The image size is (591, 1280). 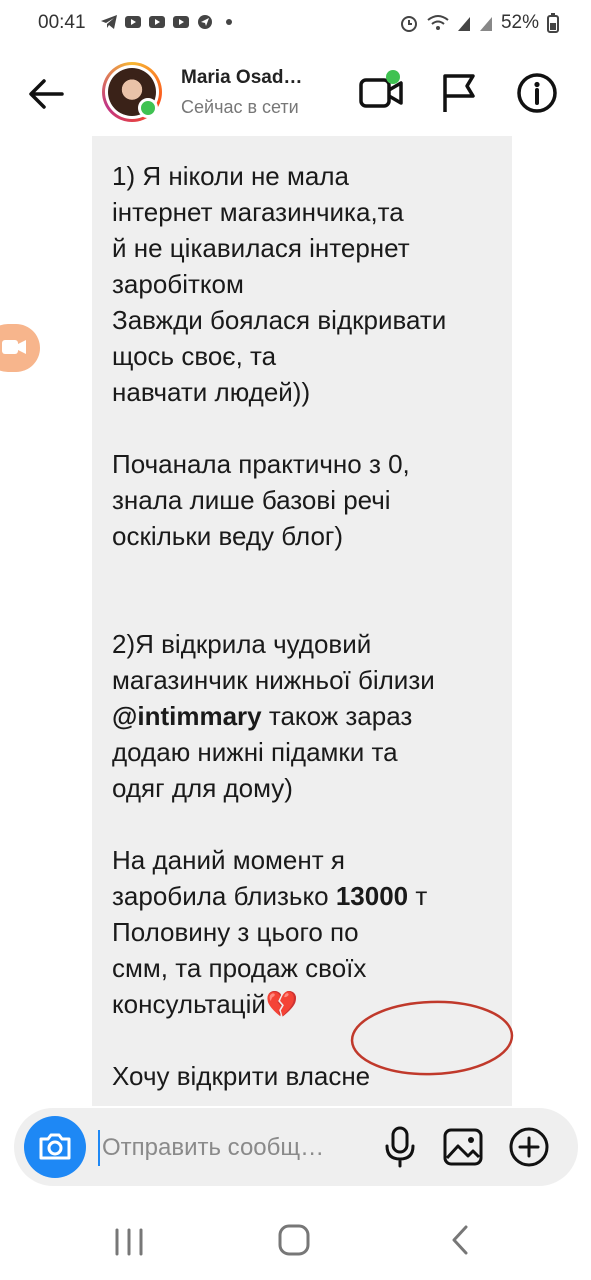 What do you see at coordinates (460, 1240) in the screenshot?
I see `nav-back-icon` at bounding box center [460, 1240].